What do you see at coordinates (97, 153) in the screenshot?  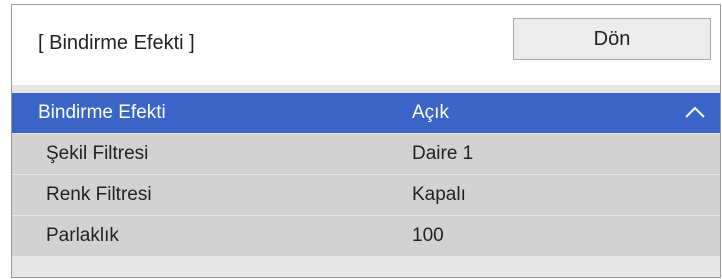 I see `setting-label: Şekil Filtresi` at bounding box center [97, 153].